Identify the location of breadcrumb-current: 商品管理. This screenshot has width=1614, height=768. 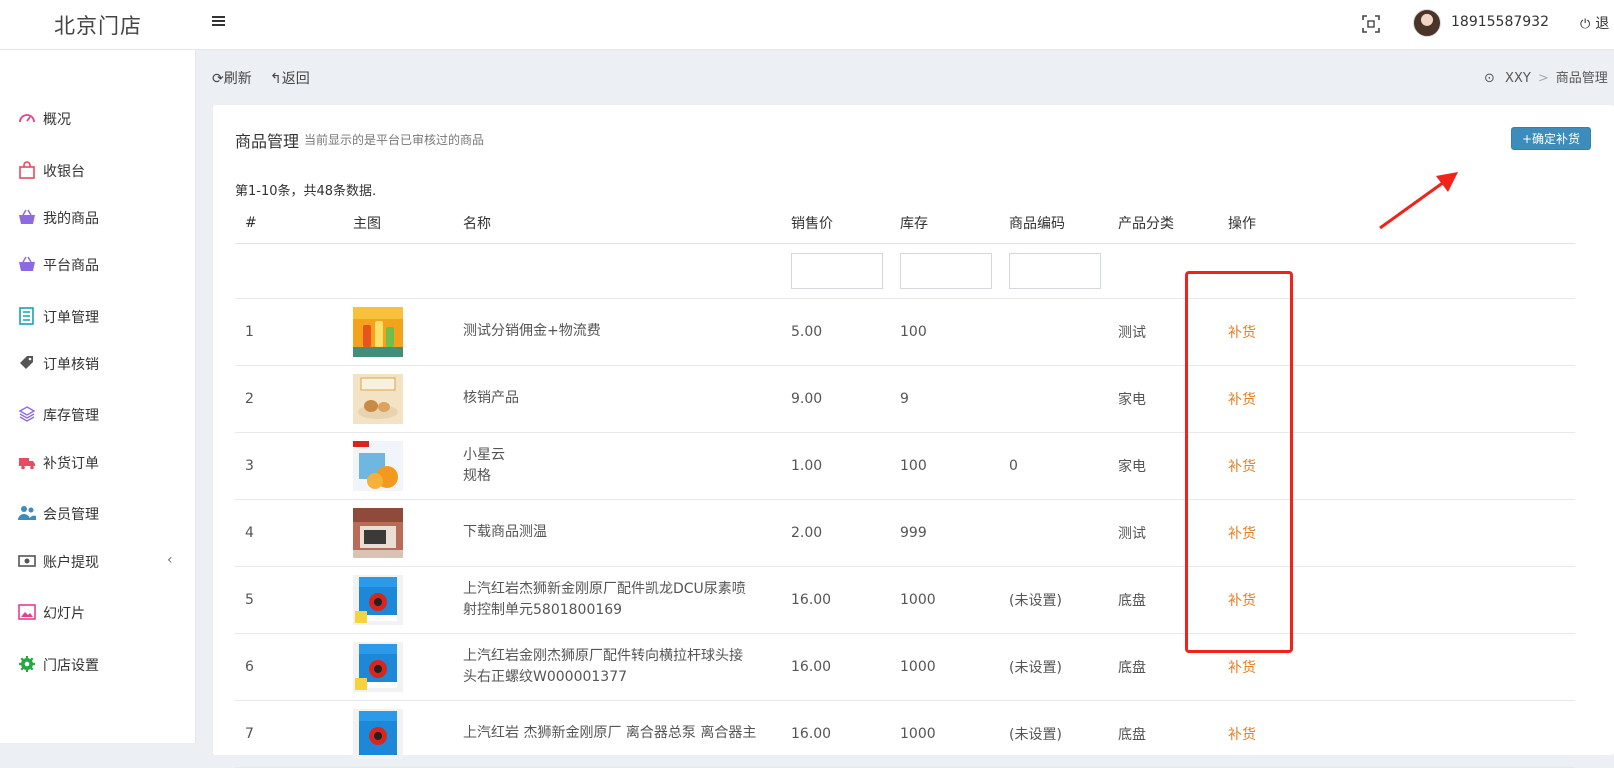
(1581, 78).